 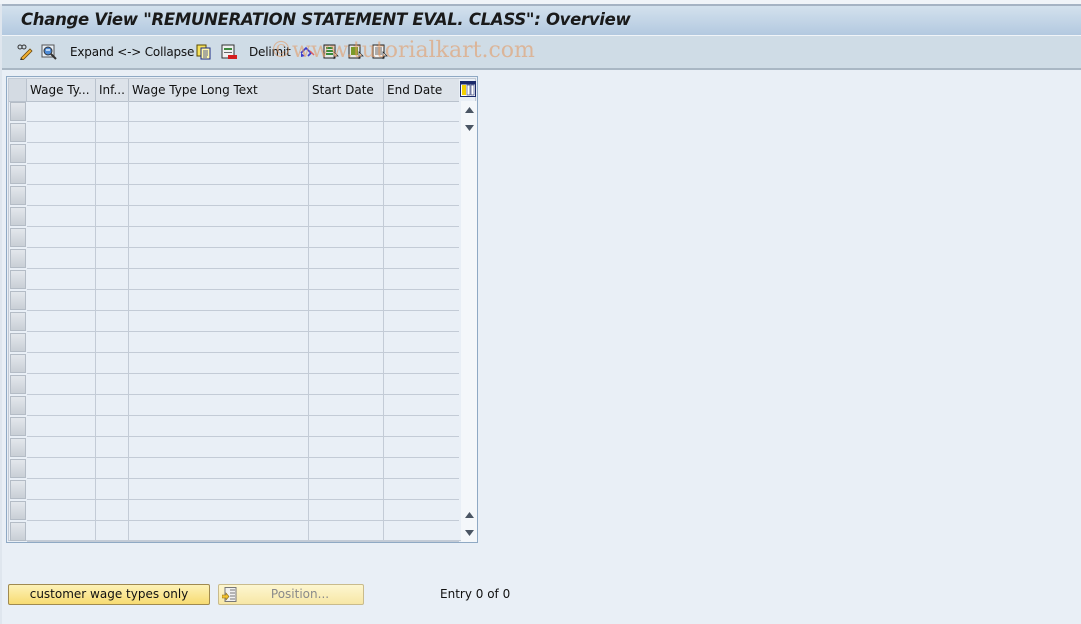 I want to click on delete-button, so click(x=229, y=52).